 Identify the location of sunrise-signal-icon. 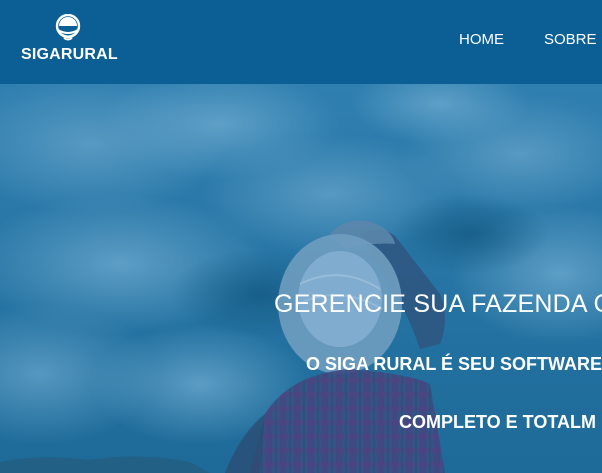
(68, 27).